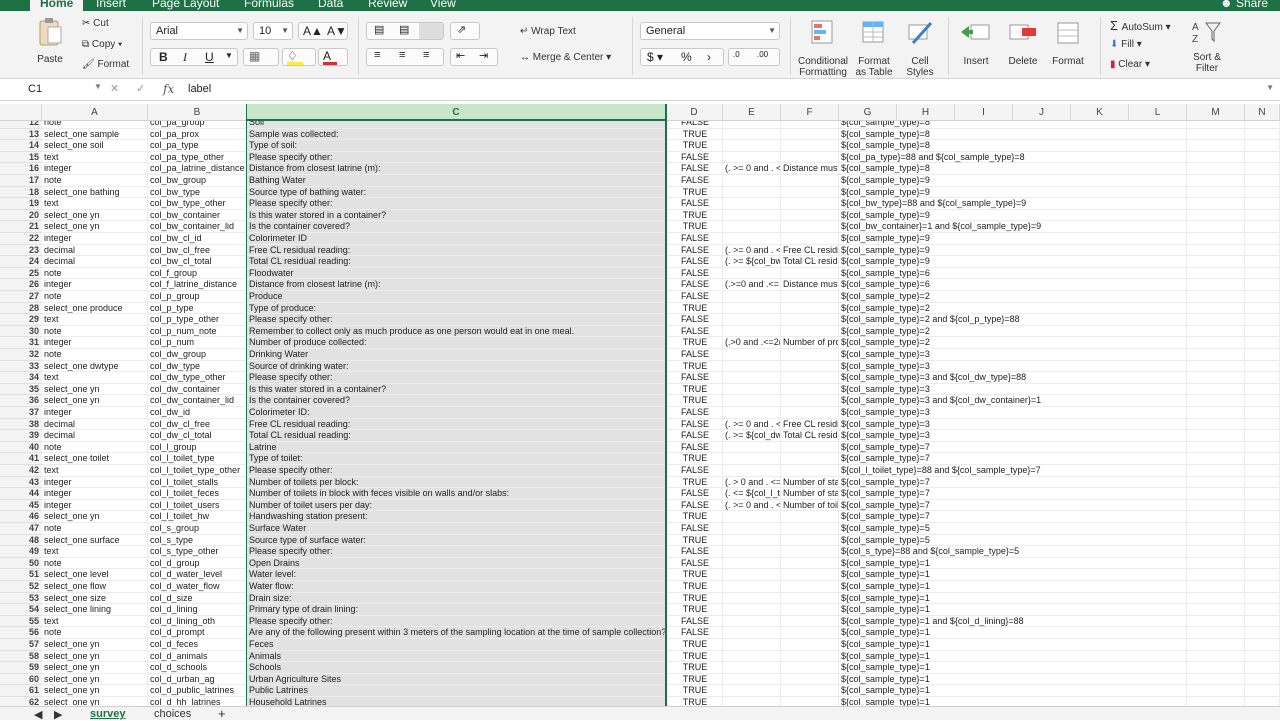 This screenshot has height=721, width=1280. I want to click on decrease-decimal-icon: .00, so click(762, 54).